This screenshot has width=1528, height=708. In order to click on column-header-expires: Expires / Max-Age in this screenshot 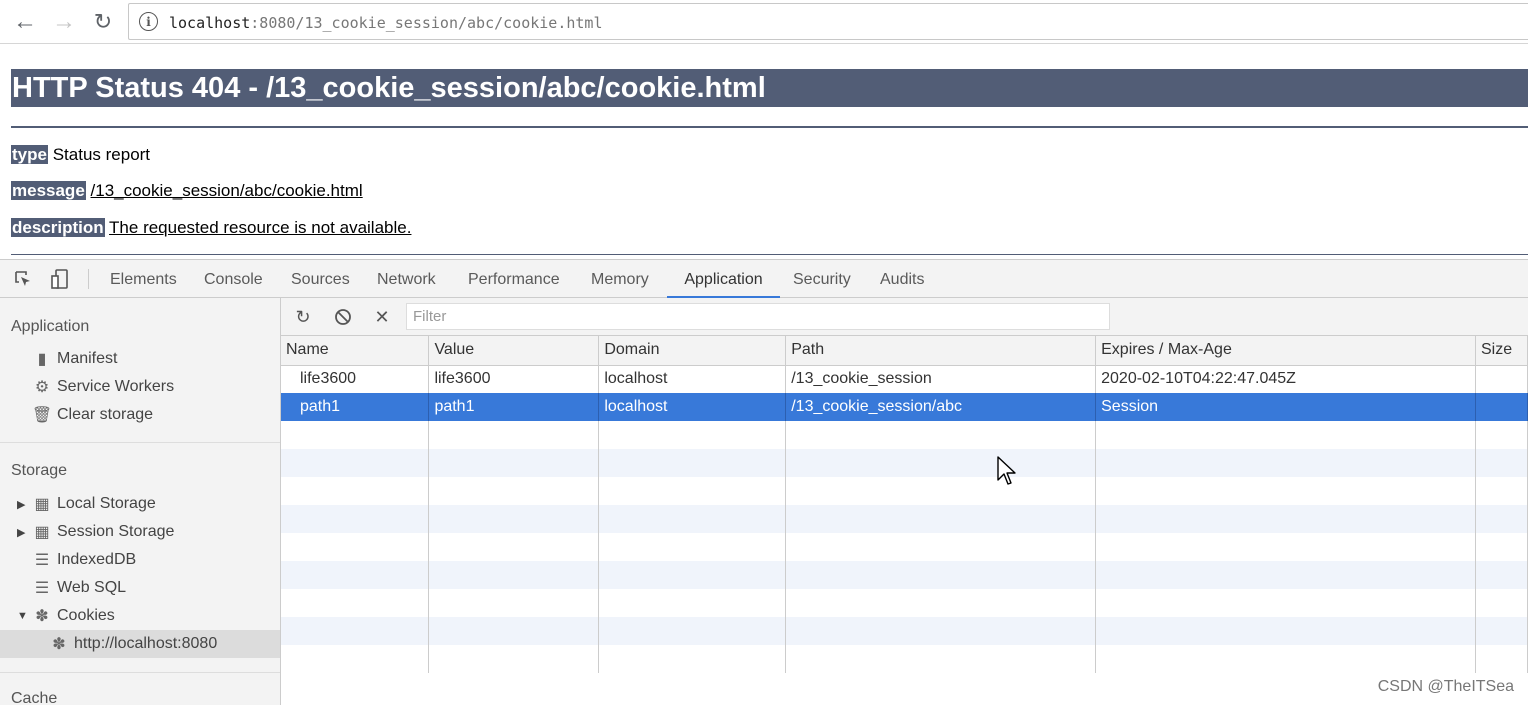, I will do `click(1285, 351)`.